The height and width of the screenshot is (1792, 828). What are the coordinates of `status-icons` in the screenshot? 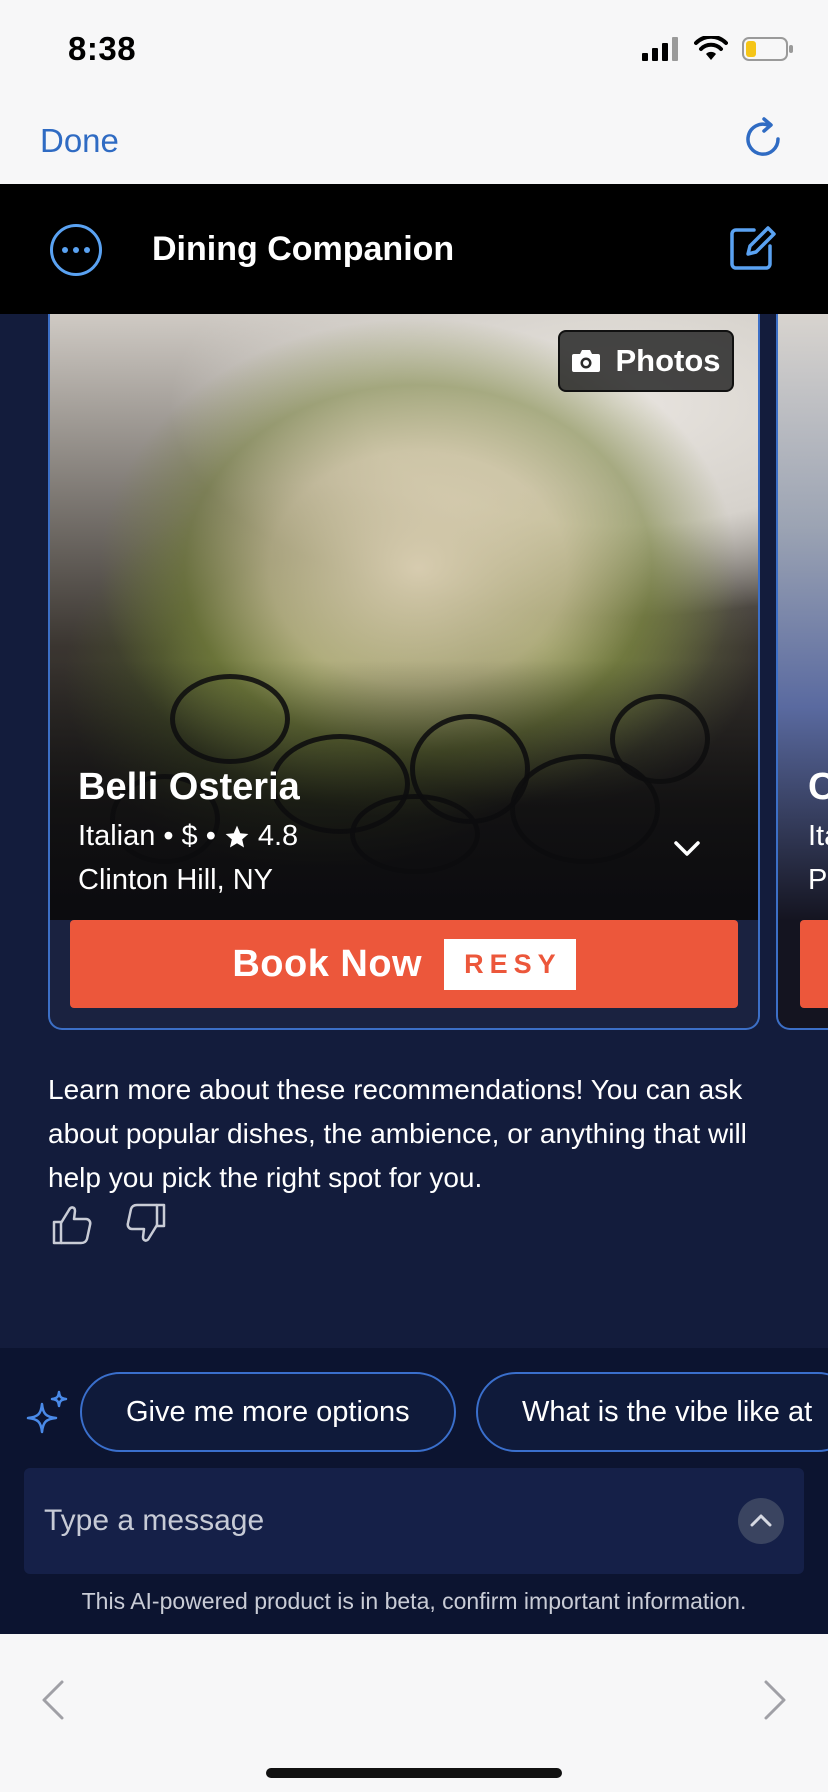 It's located at (718, 49).